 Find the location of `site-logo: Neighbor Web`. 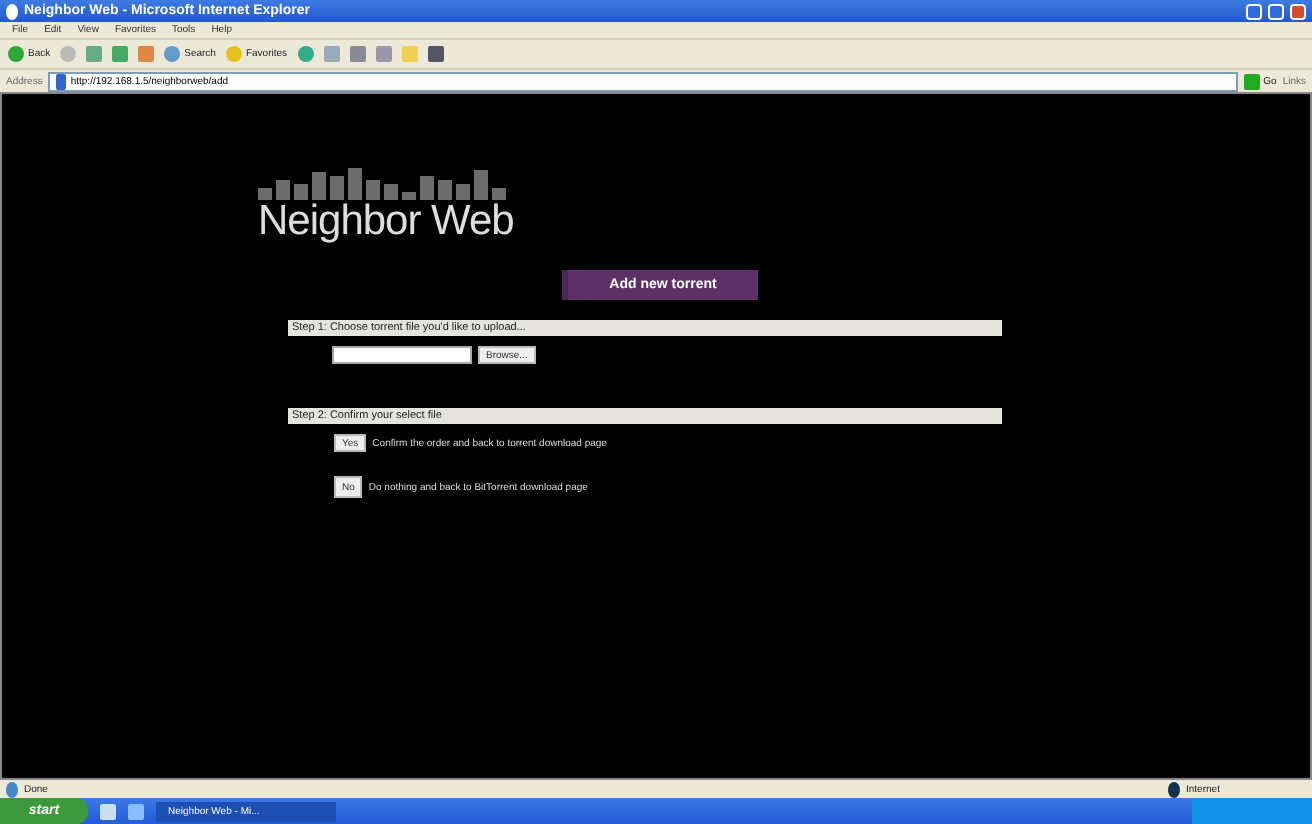

site-logo: Neighbor Web is located at coordinates (386, 222).